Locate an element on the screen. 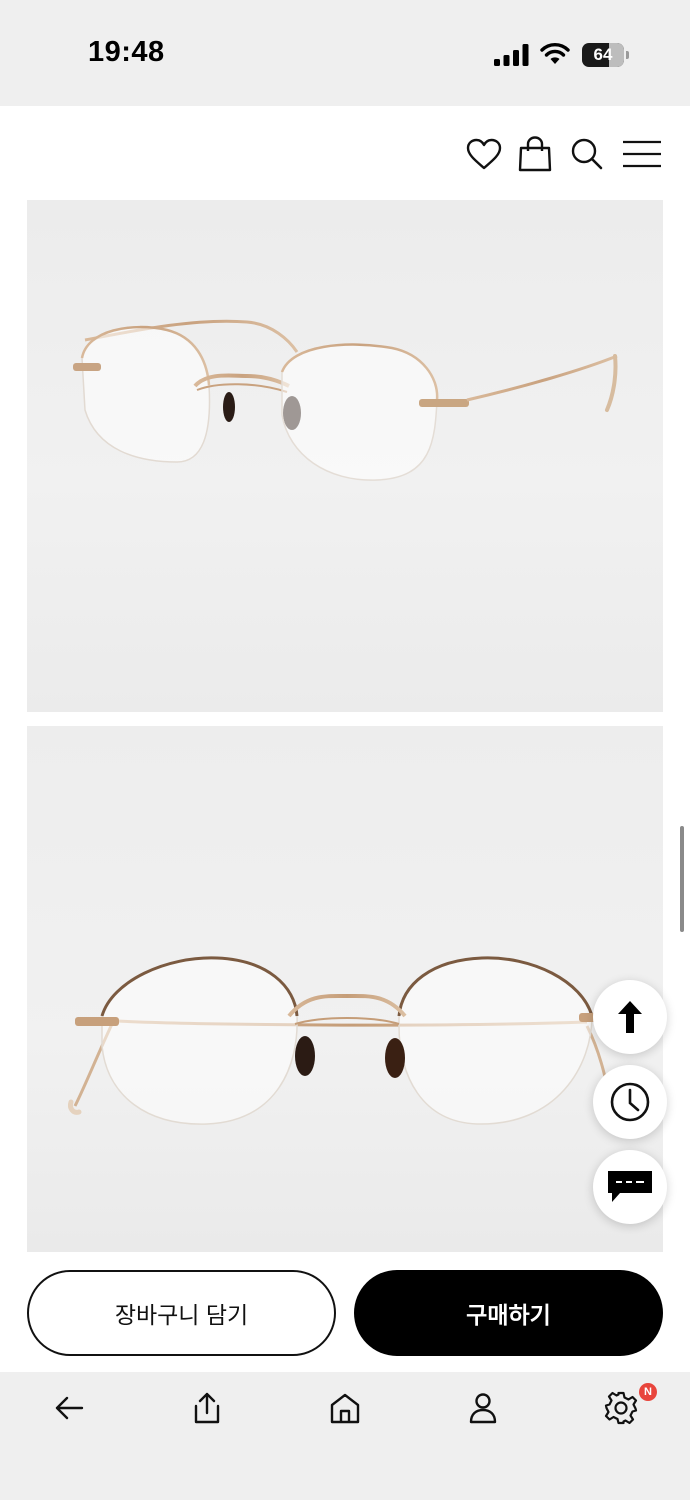 The height and width of the screenshot is (1500, 690). scrollbar-thumb is located at coordinates (682, 879).